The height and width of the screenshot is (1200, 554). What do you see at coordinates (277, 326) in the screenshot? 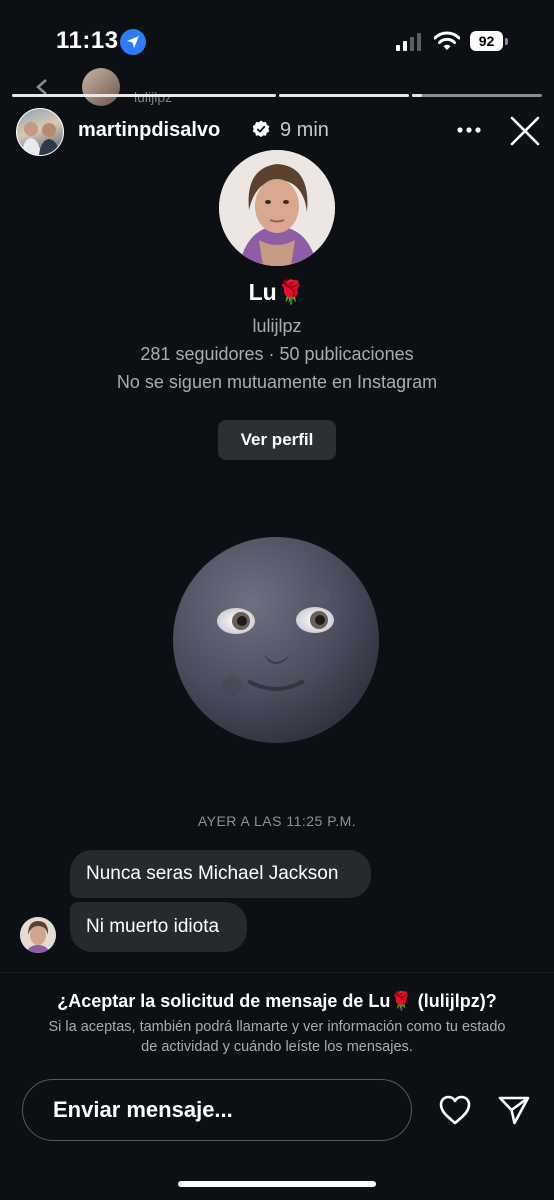
I see `profile-handle: lulijlpz` at bounding box center [277, 326].